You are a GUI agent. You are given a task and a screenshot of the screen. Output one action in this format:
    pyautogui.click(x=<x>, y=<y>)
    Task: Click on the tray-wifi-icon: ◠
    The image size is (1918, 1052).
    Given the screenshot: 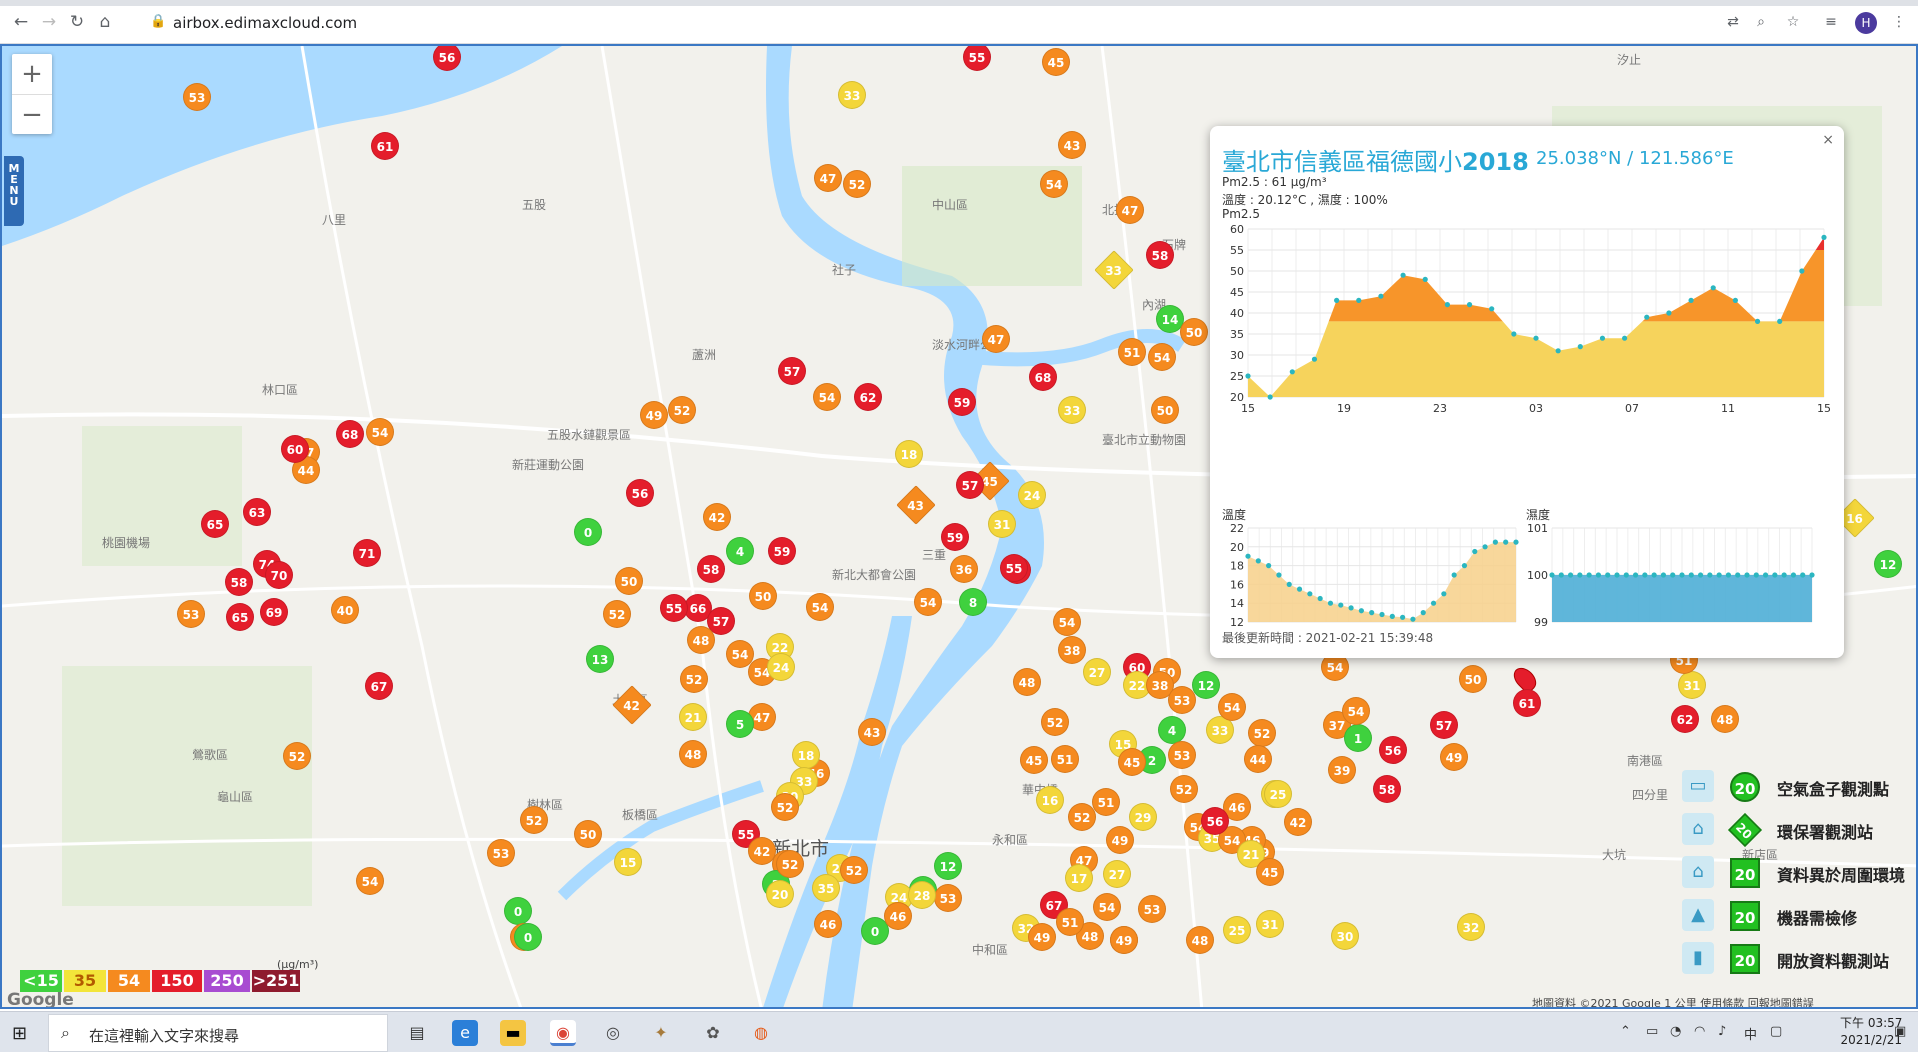 What is the action you would take?
    pyautogui.click(x=1699, y=1031)
    